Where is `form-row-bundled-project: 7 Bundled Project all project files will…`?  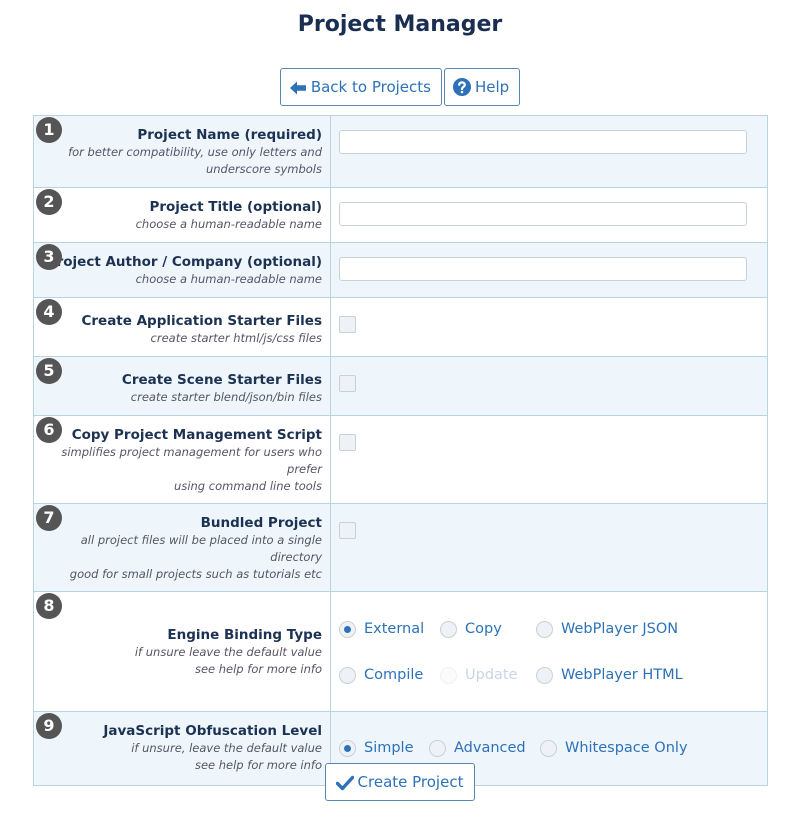 form-row-bundled-project: 7 Bundled Project all project files will… is located at coordinates (400, 547).